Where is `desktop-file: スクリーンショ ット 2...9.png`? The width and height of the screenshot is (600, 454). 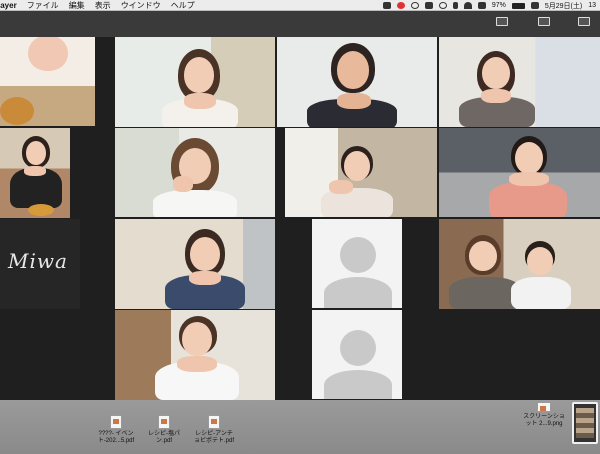 desktop-file: スクリーンショ ット 2...9.png is located at coordinates (544, 415).